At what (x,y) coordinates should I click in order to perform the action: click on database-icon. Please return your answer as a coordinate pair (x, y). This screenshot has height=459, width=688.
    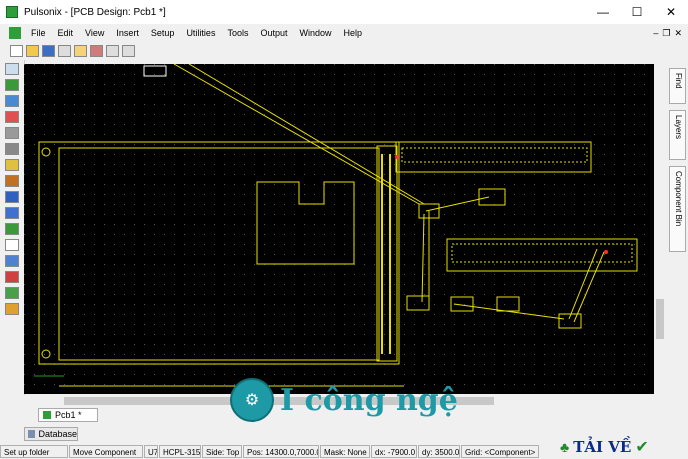
    Looking at the image, I should click on (32, 434).